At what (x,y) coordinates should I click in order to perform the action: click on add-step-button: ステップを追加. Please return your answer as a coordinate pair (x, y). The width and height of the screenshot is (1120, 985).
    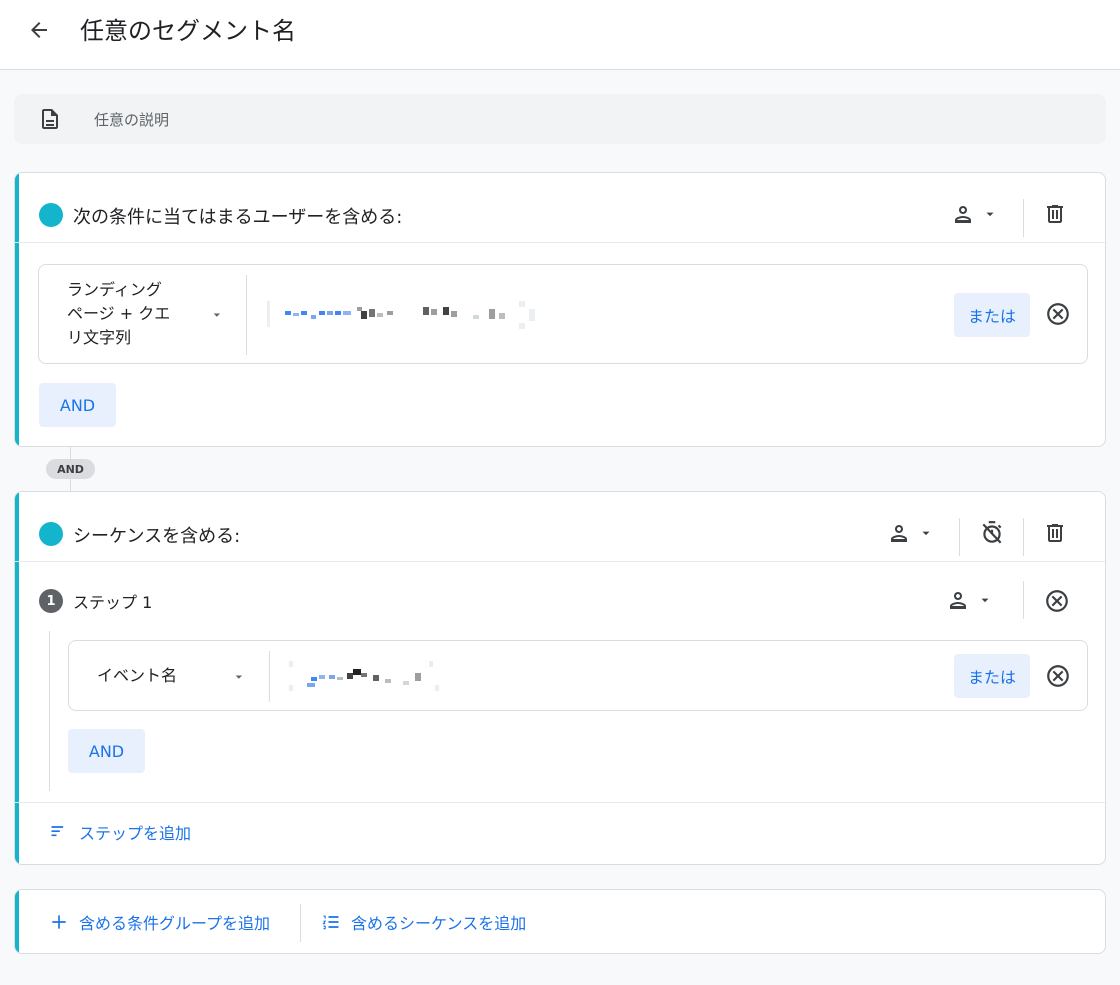
    Looking at the image, I should click on (120, 832).